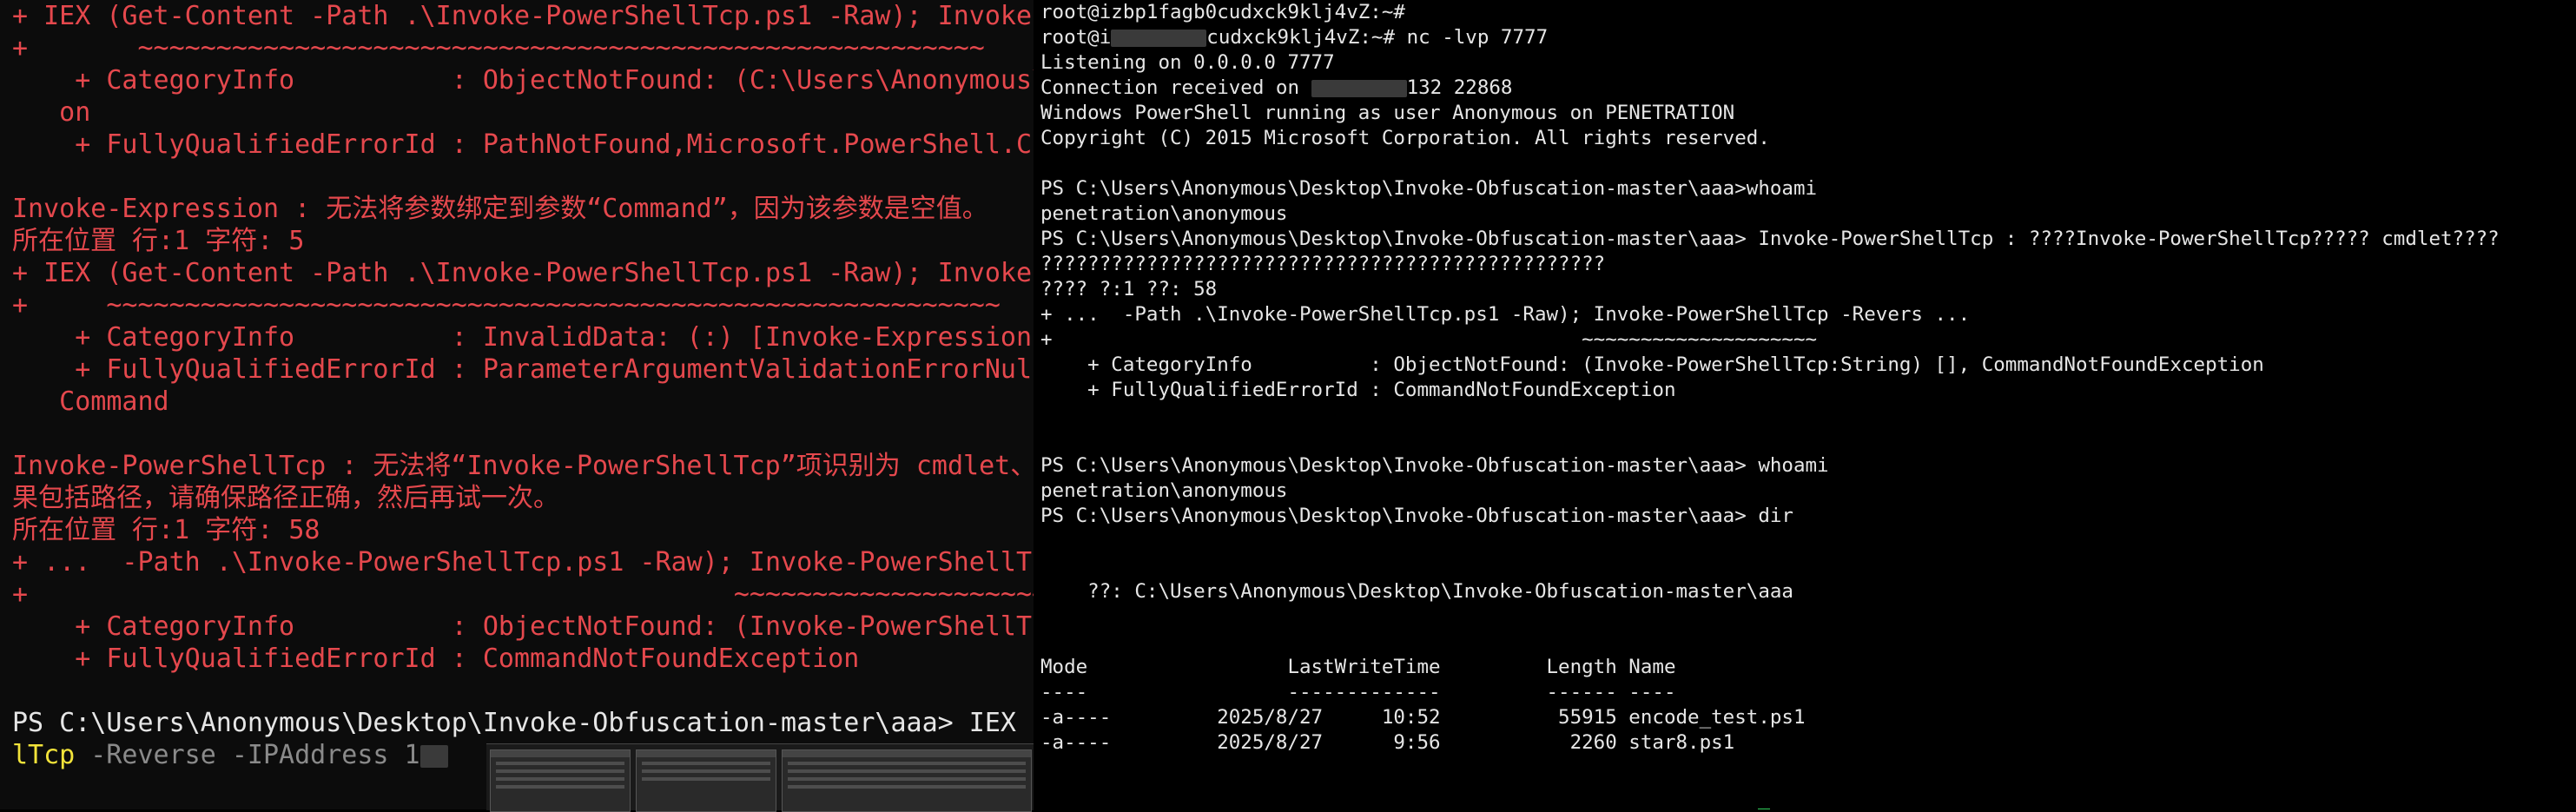 This screenshot has width=2576, height=812. I want to click on terminal-line: root@i cudxck9klj4vZ:~# nc -lvp 7777, so click(1805, 37).